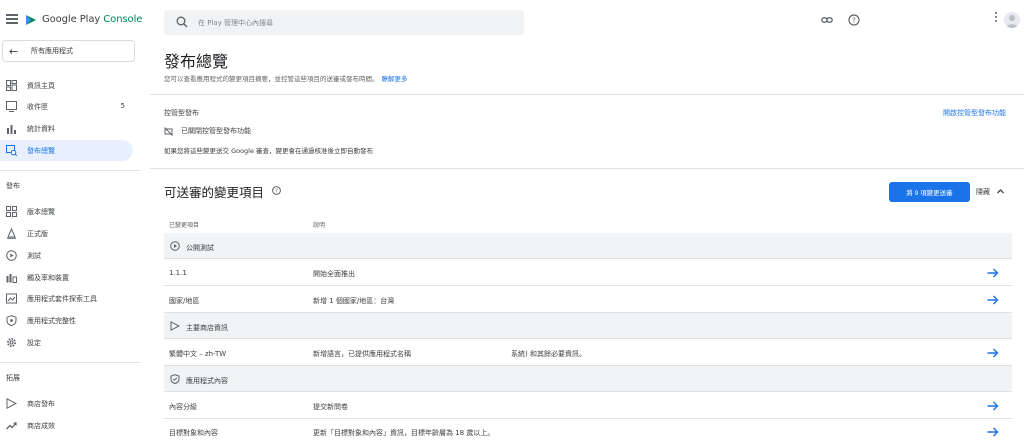  What do you see at coordinates (183, 407) in the screenshot?
I see `row-item: 內容分級` at bounding box center [183, 407].